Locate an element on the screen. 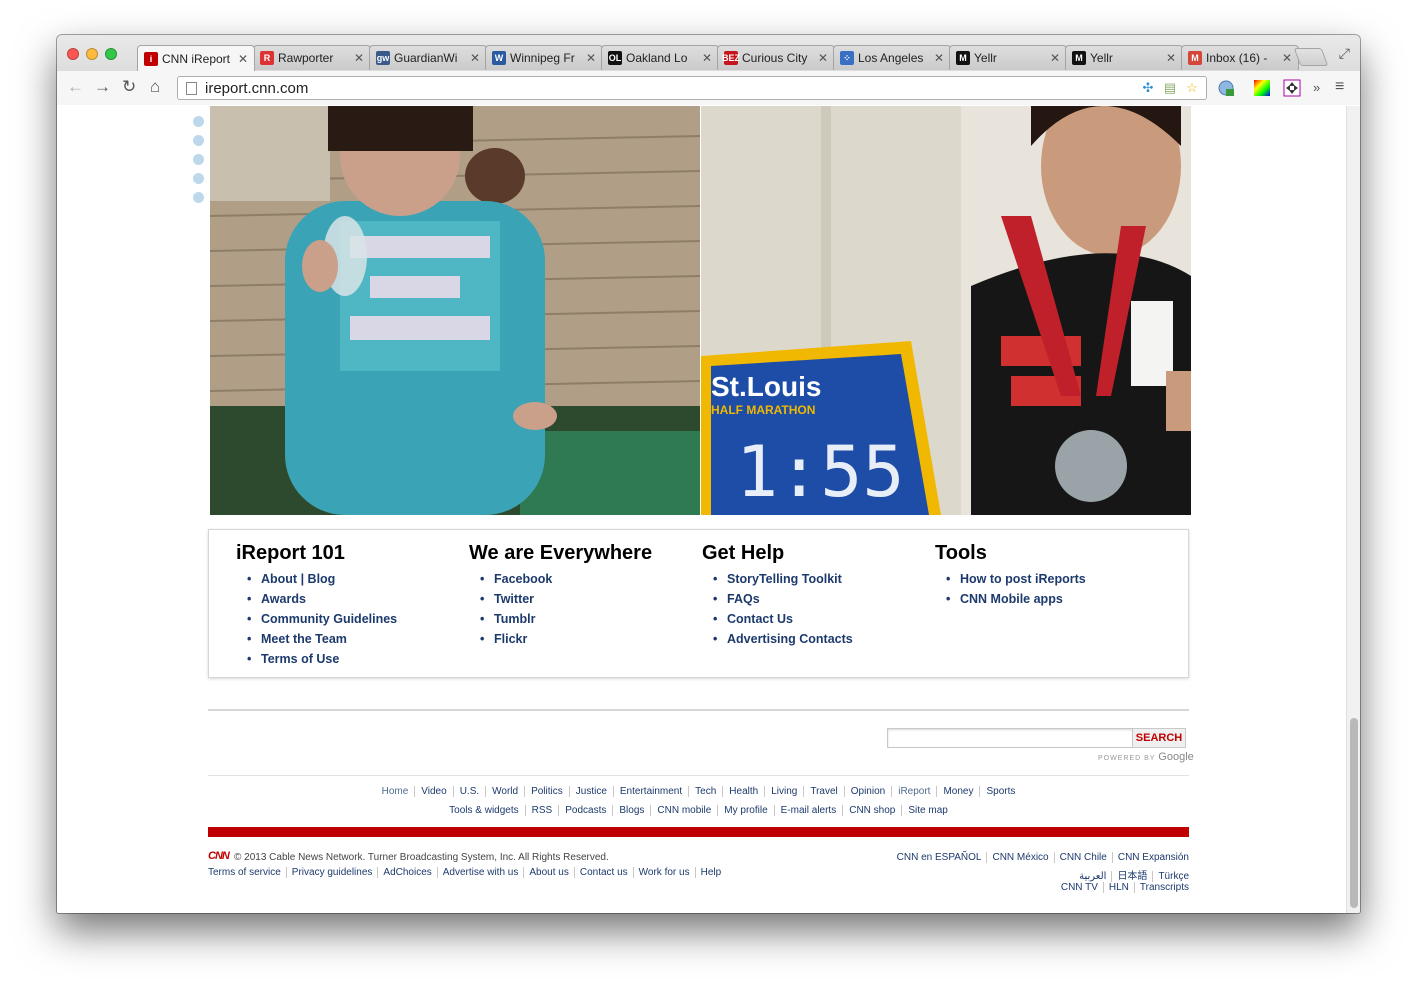 The width and height of the screenshot is (1417, 992). scrollbar is located at coordinates (1353, 509).